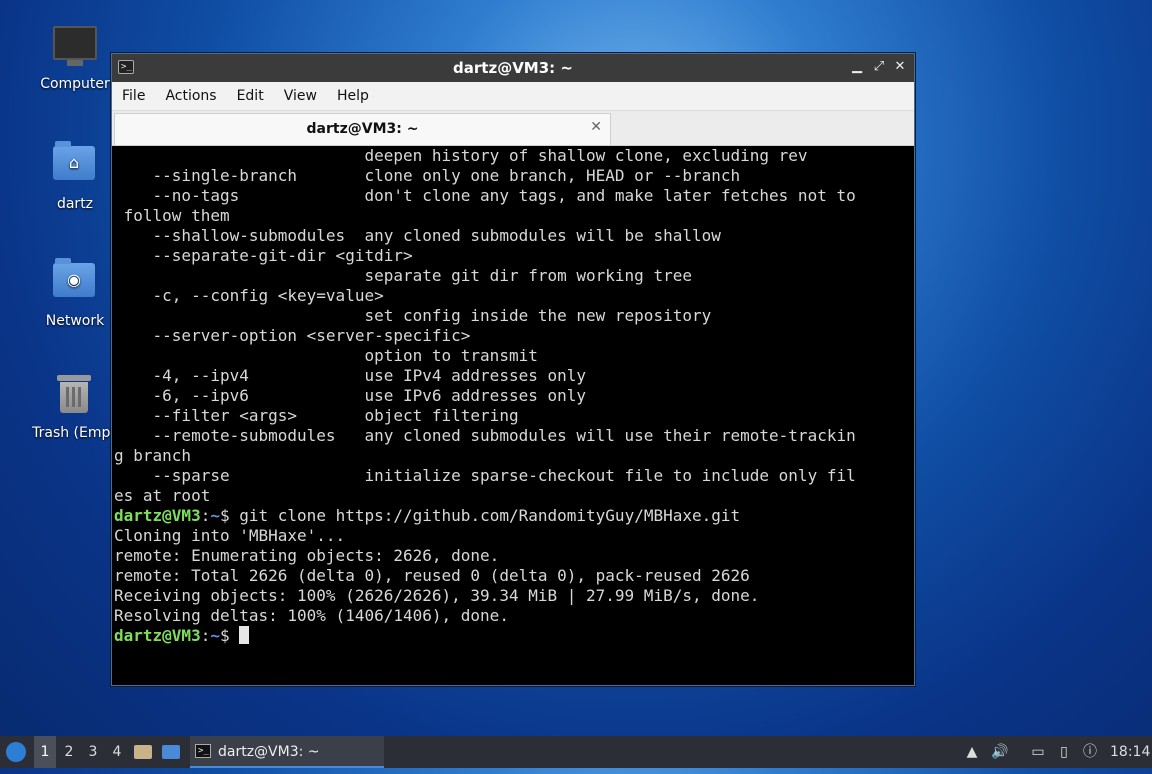 This screenshot has height=774, width=1152. Describe the element at coordinates (513, 636) in the screenshot. I see `active-prompt: dartz@VM3:~$` at that location.